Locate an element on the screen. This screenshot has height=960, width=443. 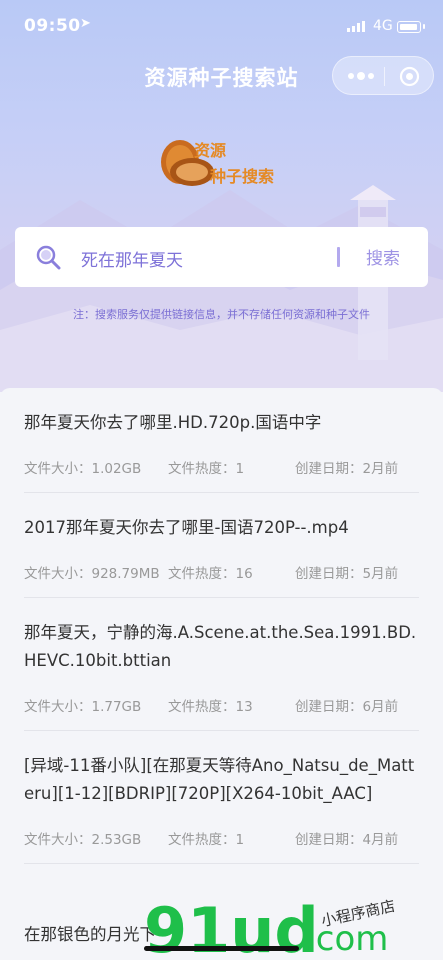
disclaimer-notice: 注：搜索服务仅提供链接信息，并不存储任何资源和种子文件 is located at coordinates (221, 314).